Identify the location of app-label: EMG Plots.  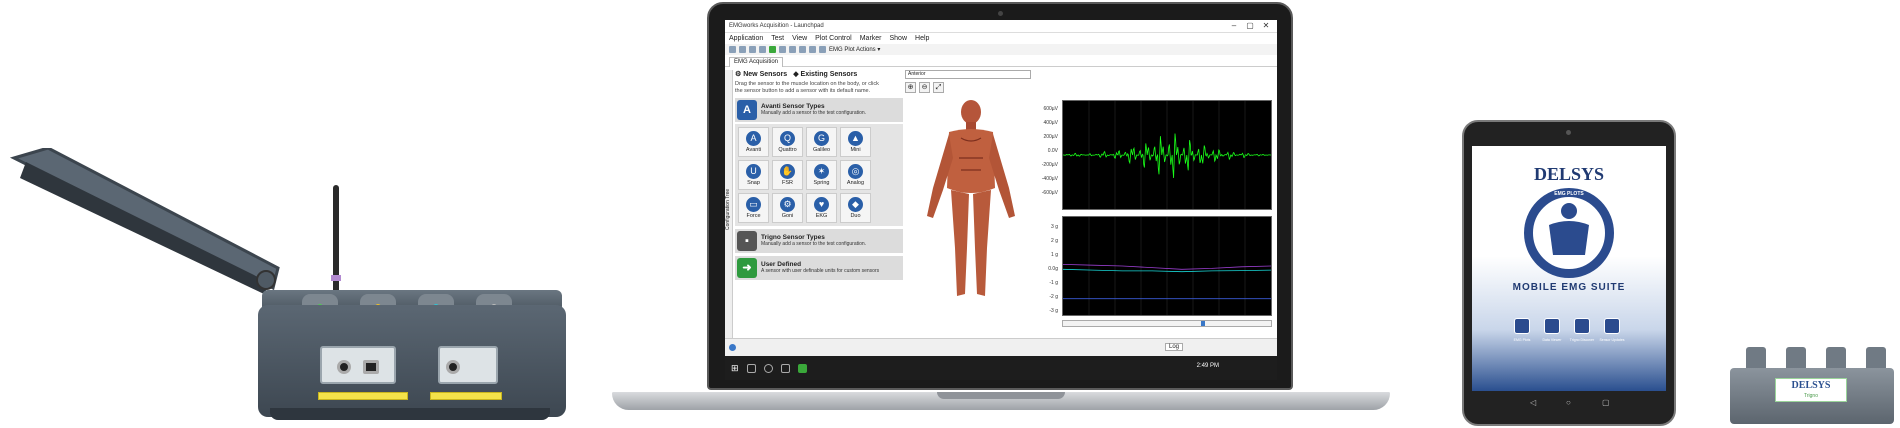
(1522, 340).